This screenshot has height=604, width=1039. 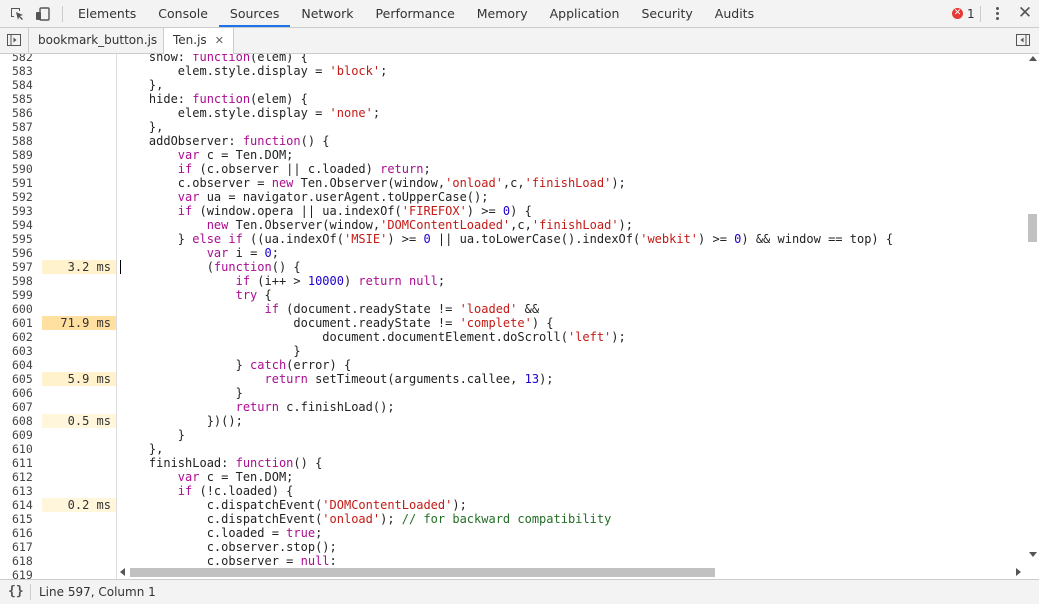 I want to click on error-counter: ✕ 1, so click(x=963, y=13).